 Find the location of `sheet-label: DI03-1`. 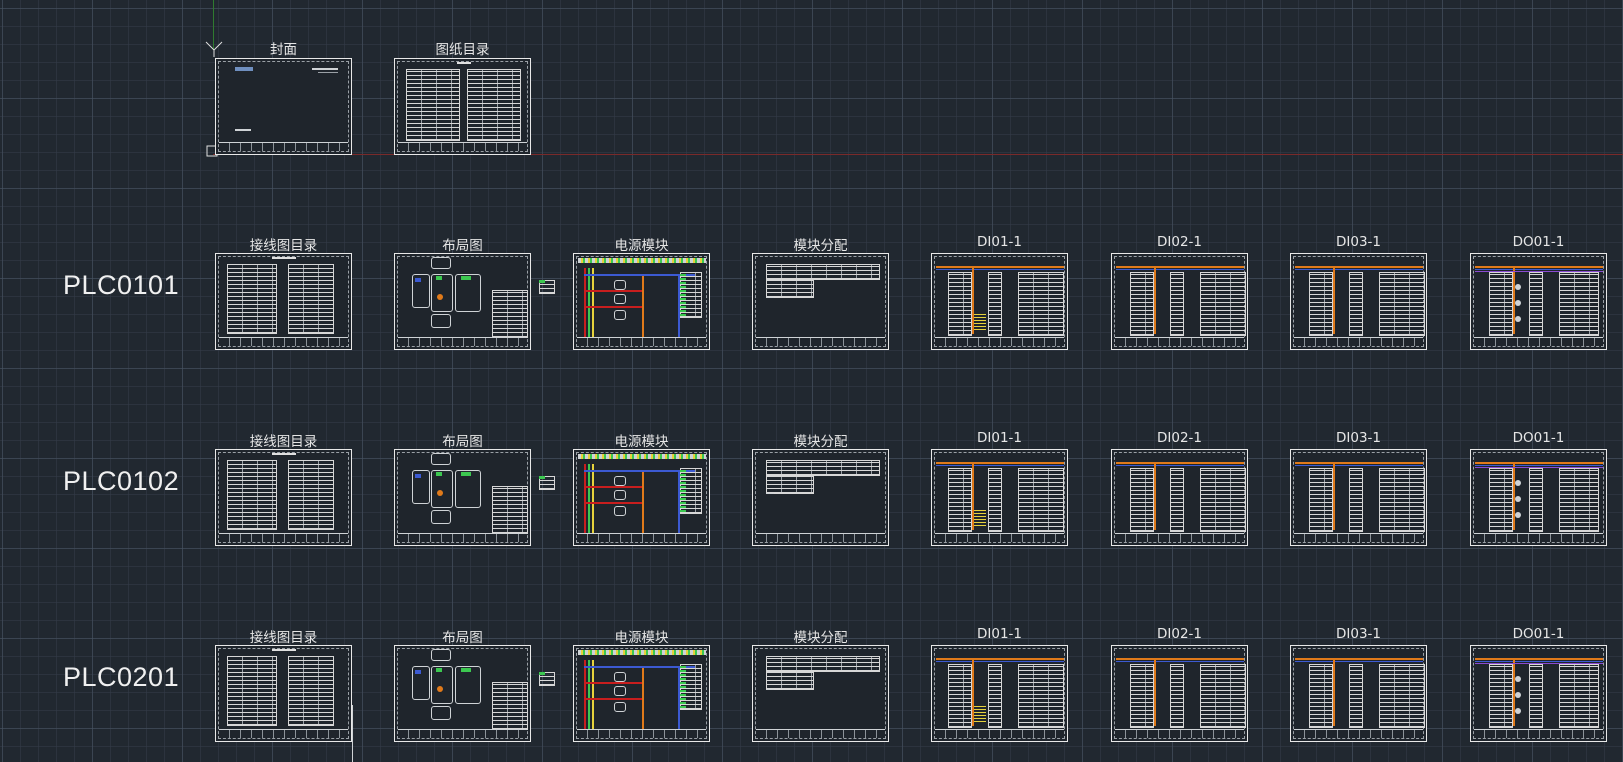

sheet-label: DI03-1 is located at coordinates (1358, 634).